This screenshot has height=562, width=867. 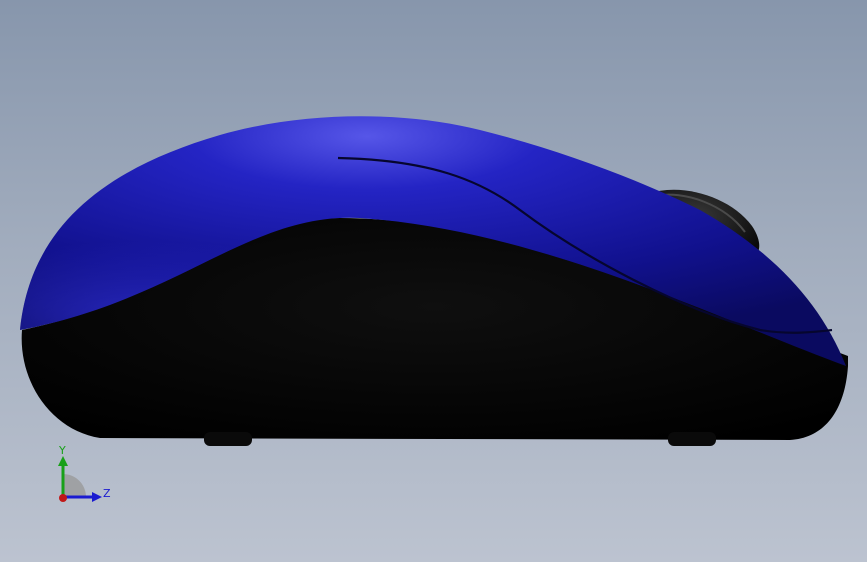 I want to click on coordinate-triad-icon: Y Z, so click(x=84, y=473).